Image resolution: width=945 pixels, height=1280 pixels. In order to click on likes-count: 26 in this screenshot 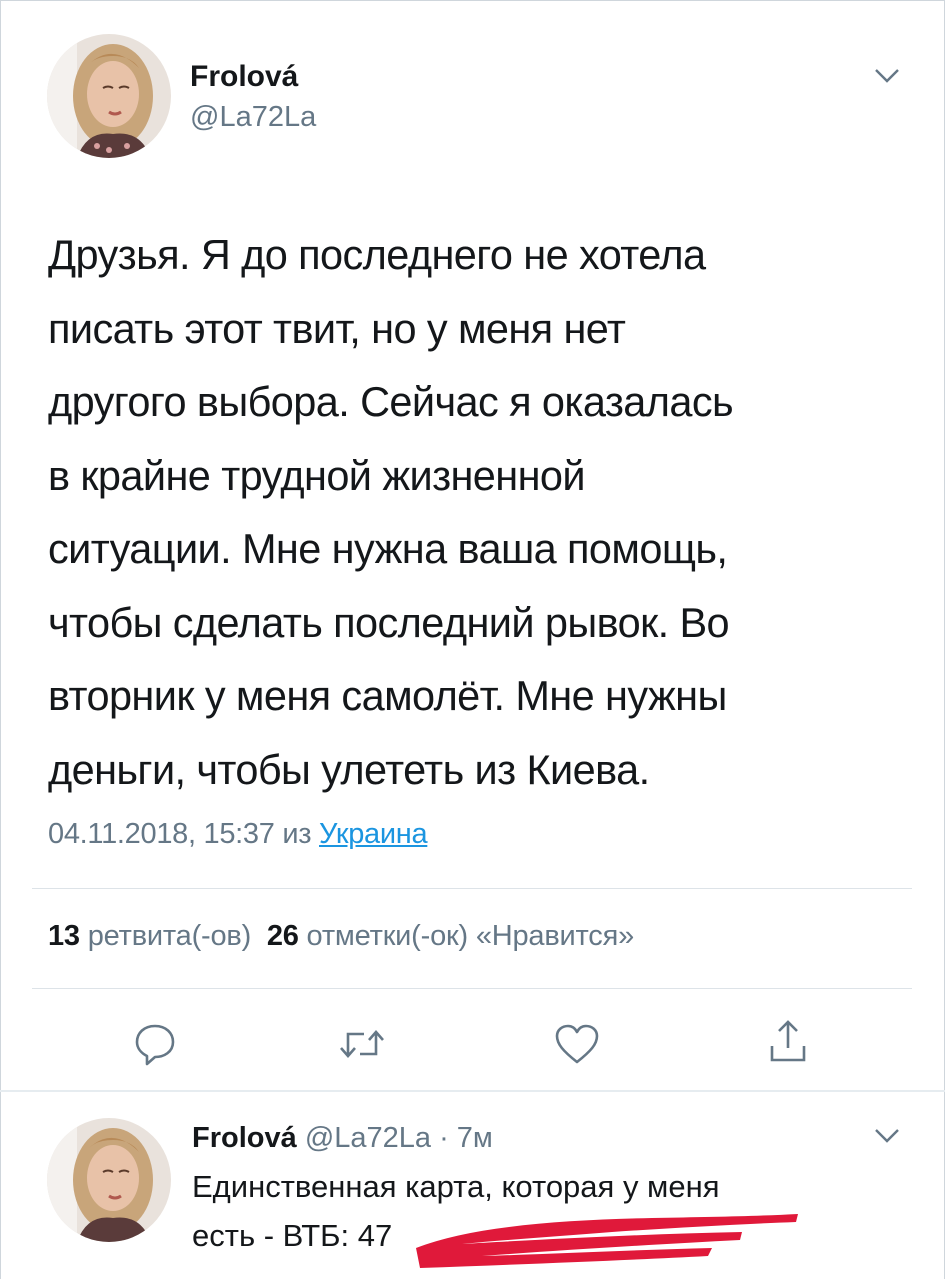, I will do `click(282, 936)`.